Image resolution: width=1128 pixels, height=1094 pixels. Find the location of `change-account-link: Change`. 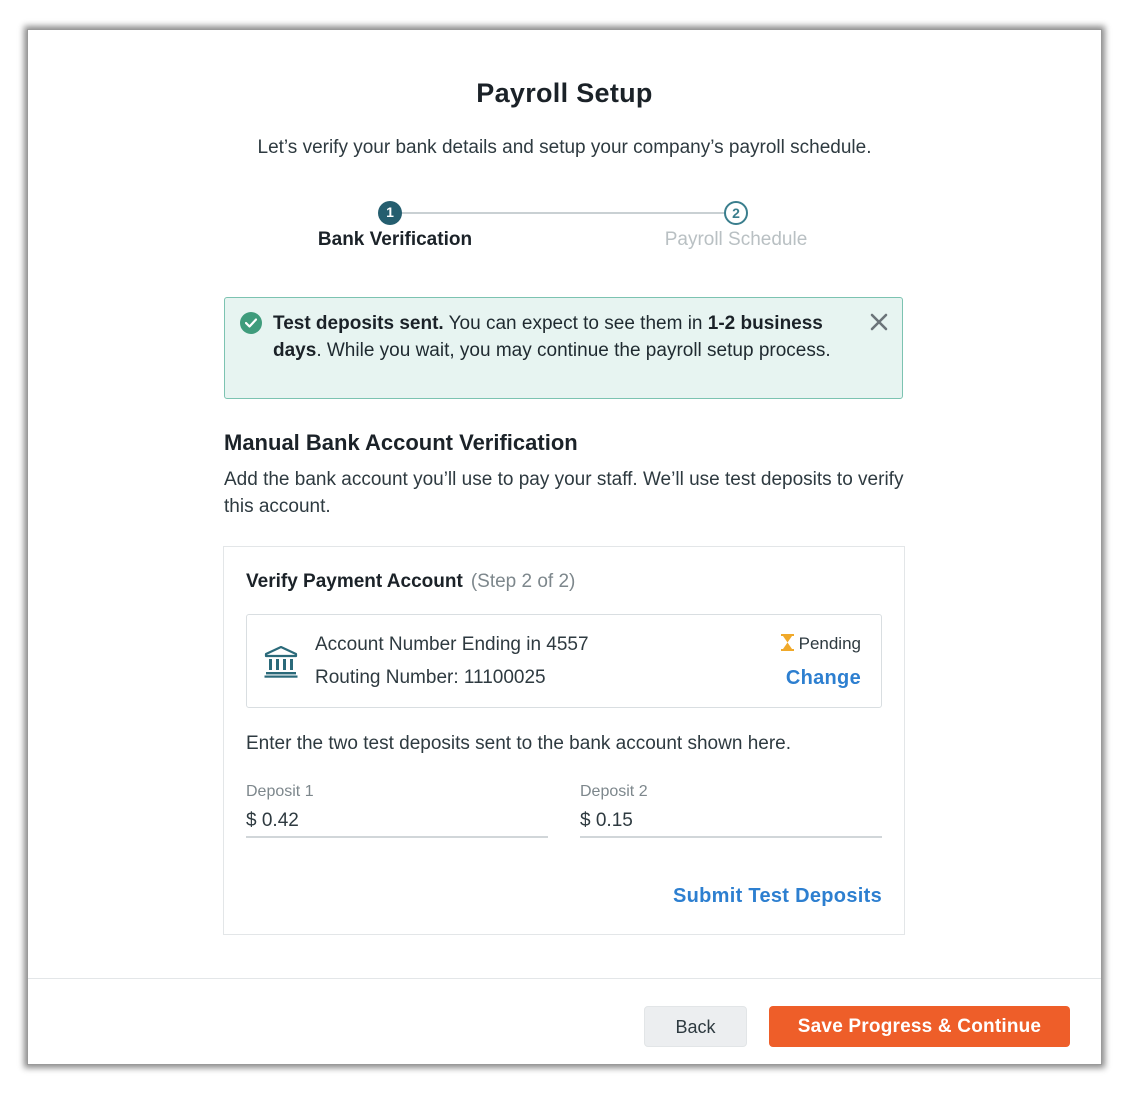

change-account-link: Change is located at coordinates (823, 678).